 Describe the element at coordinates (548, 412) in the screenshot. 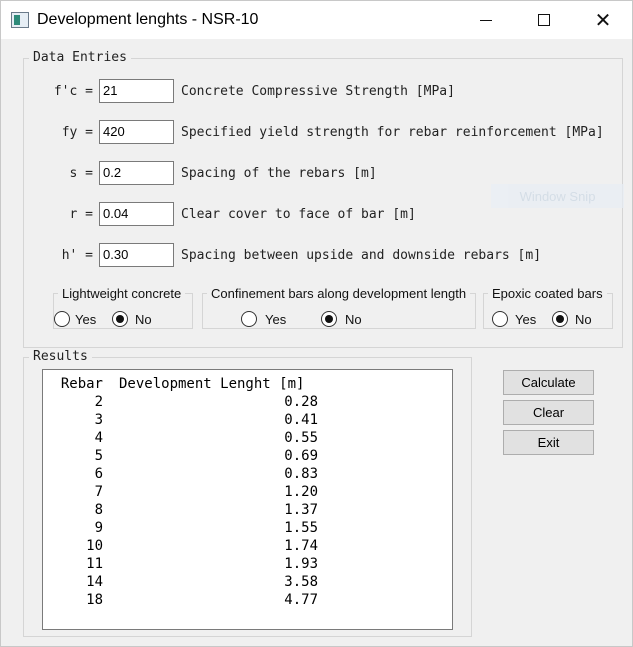

I see `clear-button: Clear` at that location.